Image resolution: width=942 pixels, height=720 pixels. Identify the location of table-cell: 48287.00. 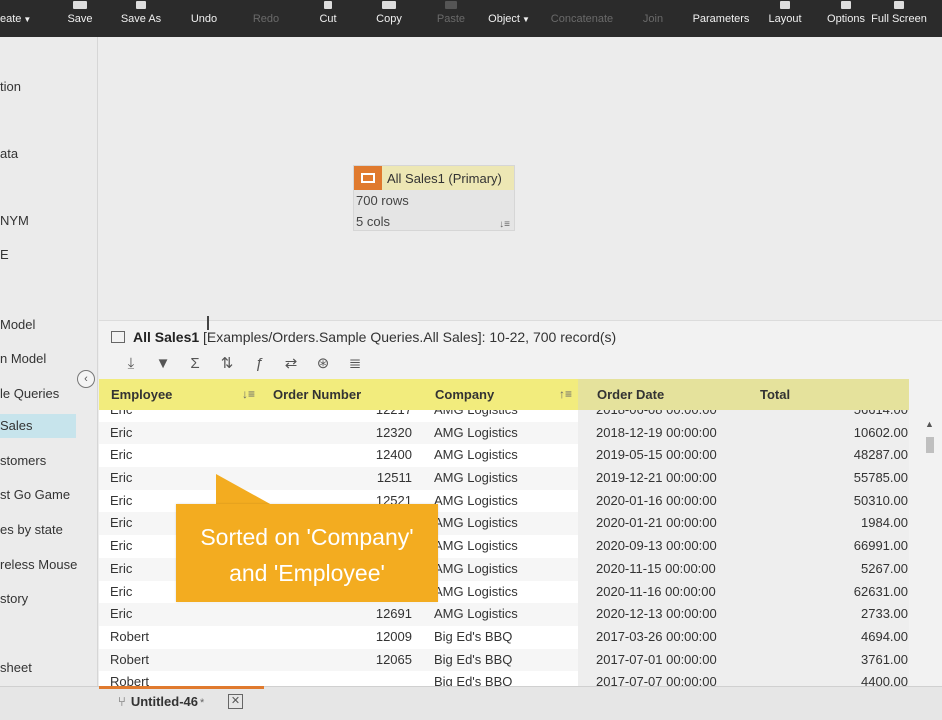
(825, 456).